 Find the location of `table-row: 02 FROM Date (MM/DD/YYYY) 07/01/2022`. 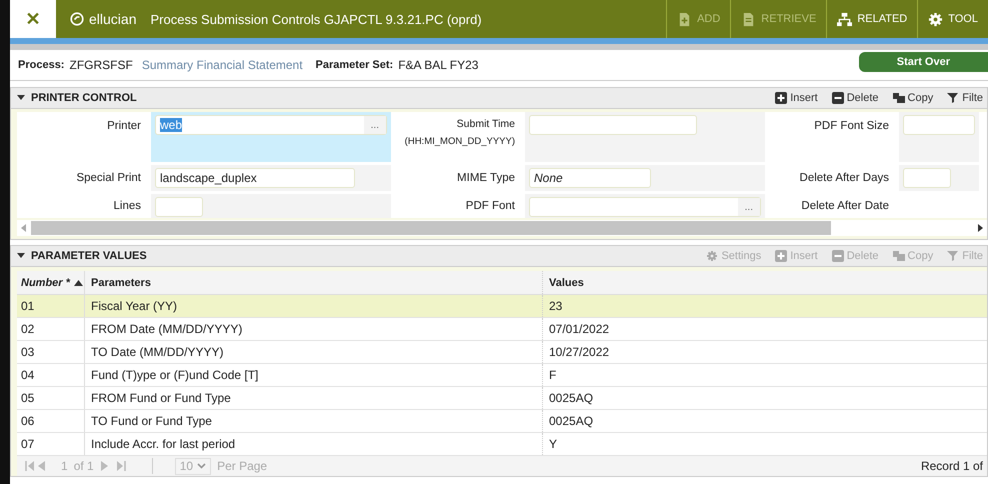

table-row: 02 FROM Date (MM/DD/YYYY) 07/01/2022 is located at coordinates (502, 329).